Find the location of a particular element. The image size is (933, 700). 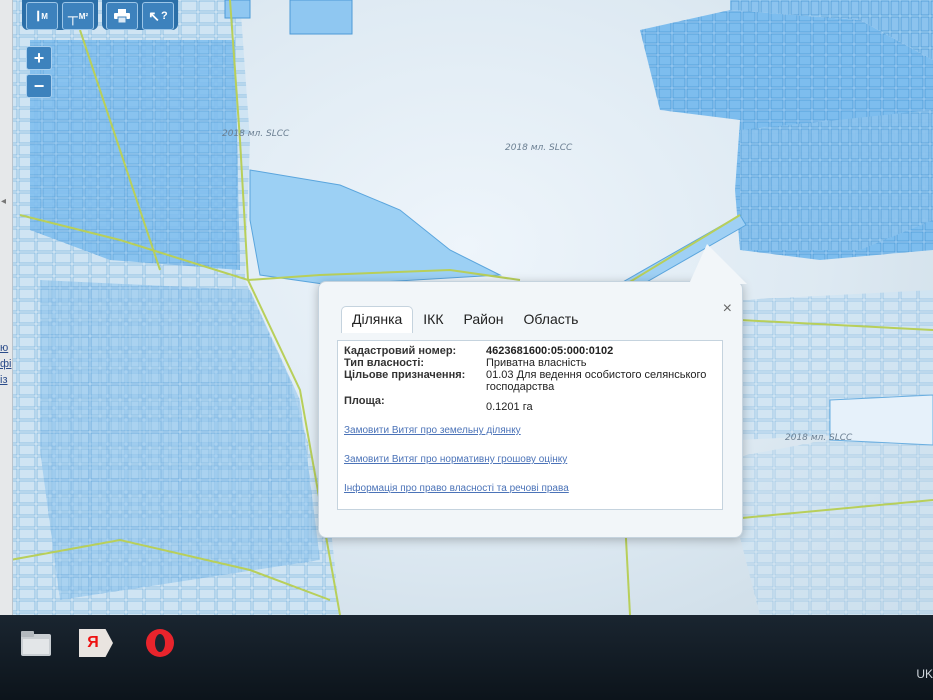

cursor-help-icon: ↖ is located at coordinates (154, 15).